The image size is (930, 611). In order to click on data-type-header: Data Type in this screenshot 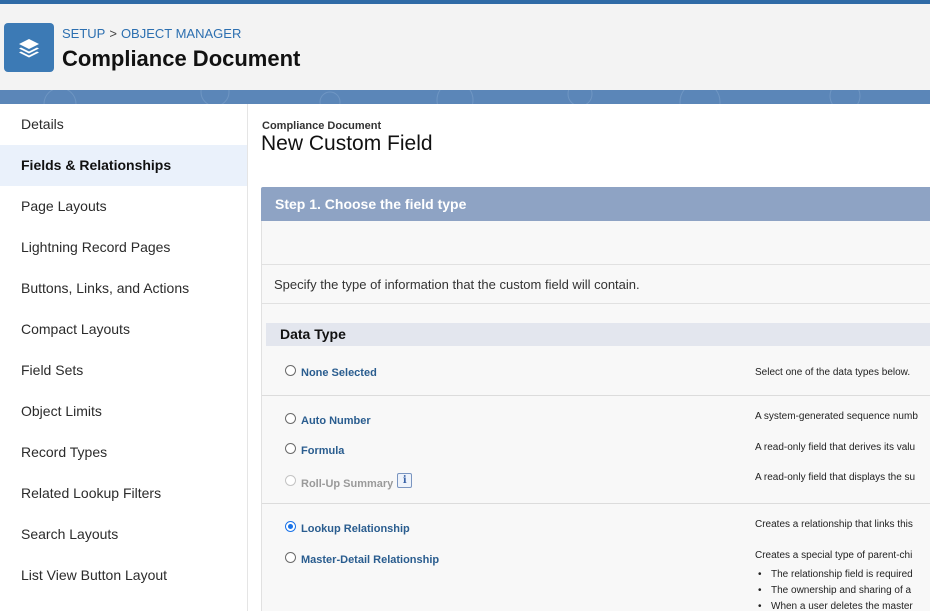, I will do `click(598, 334)`.